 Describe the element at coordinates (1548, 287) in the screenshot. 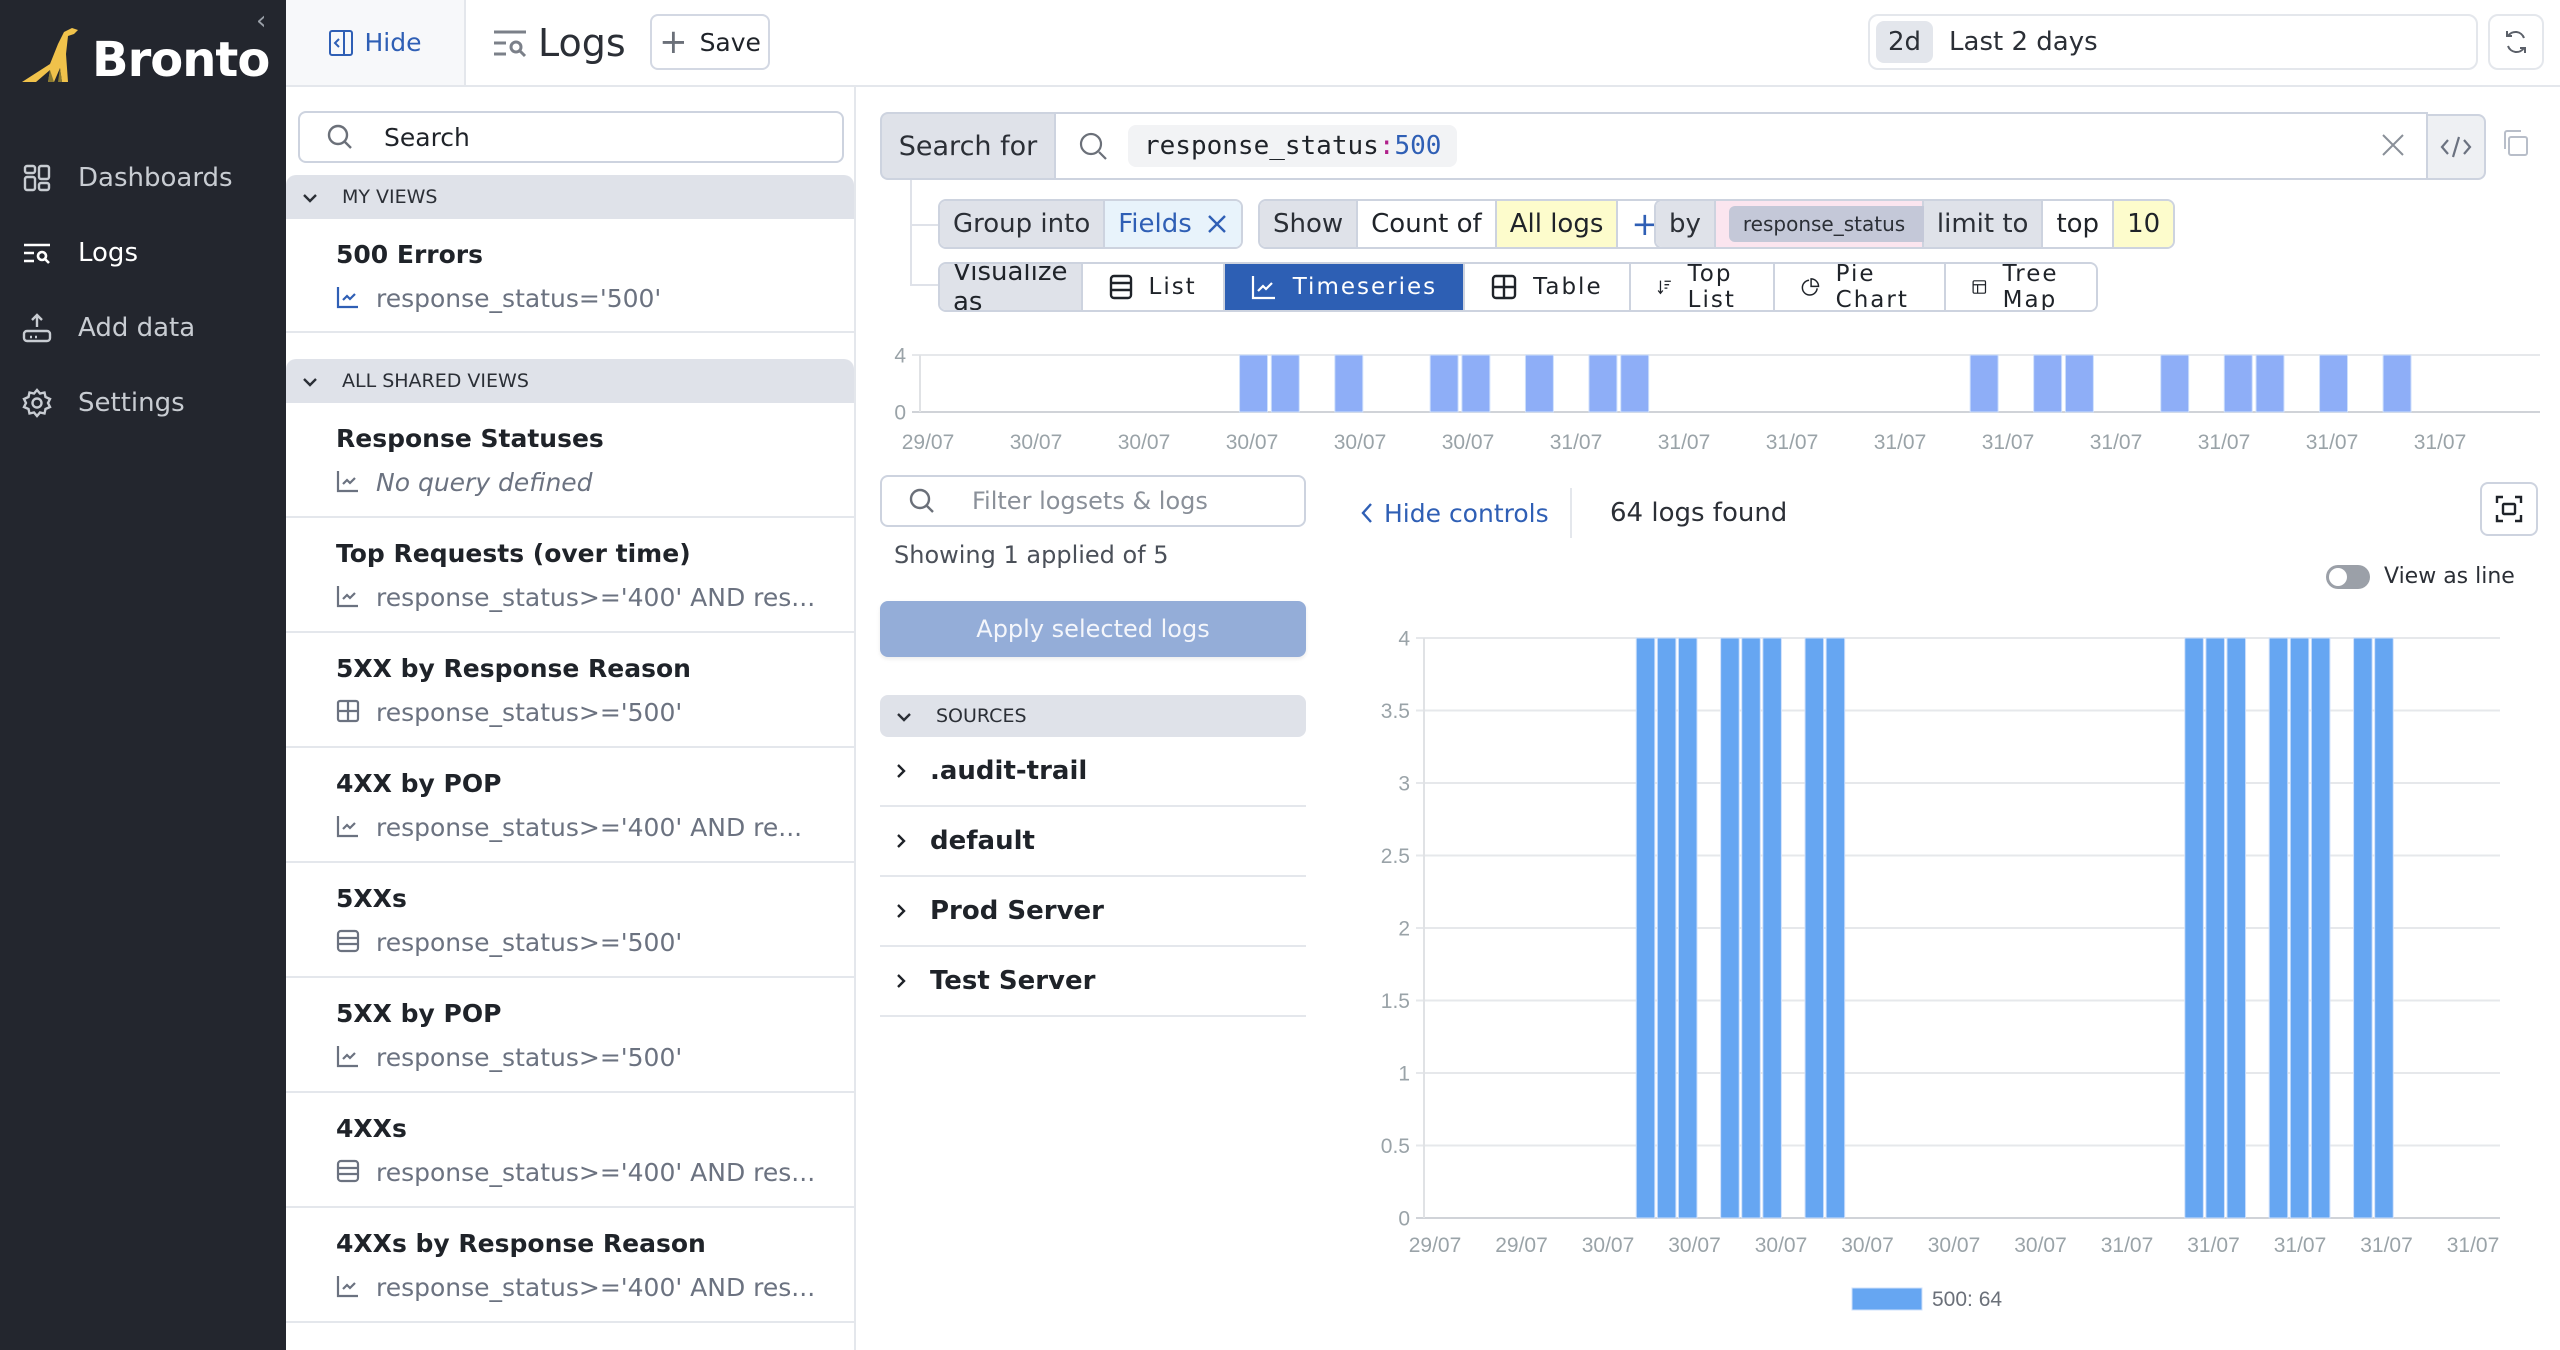

I see `viz-option-table: Table` at that location.